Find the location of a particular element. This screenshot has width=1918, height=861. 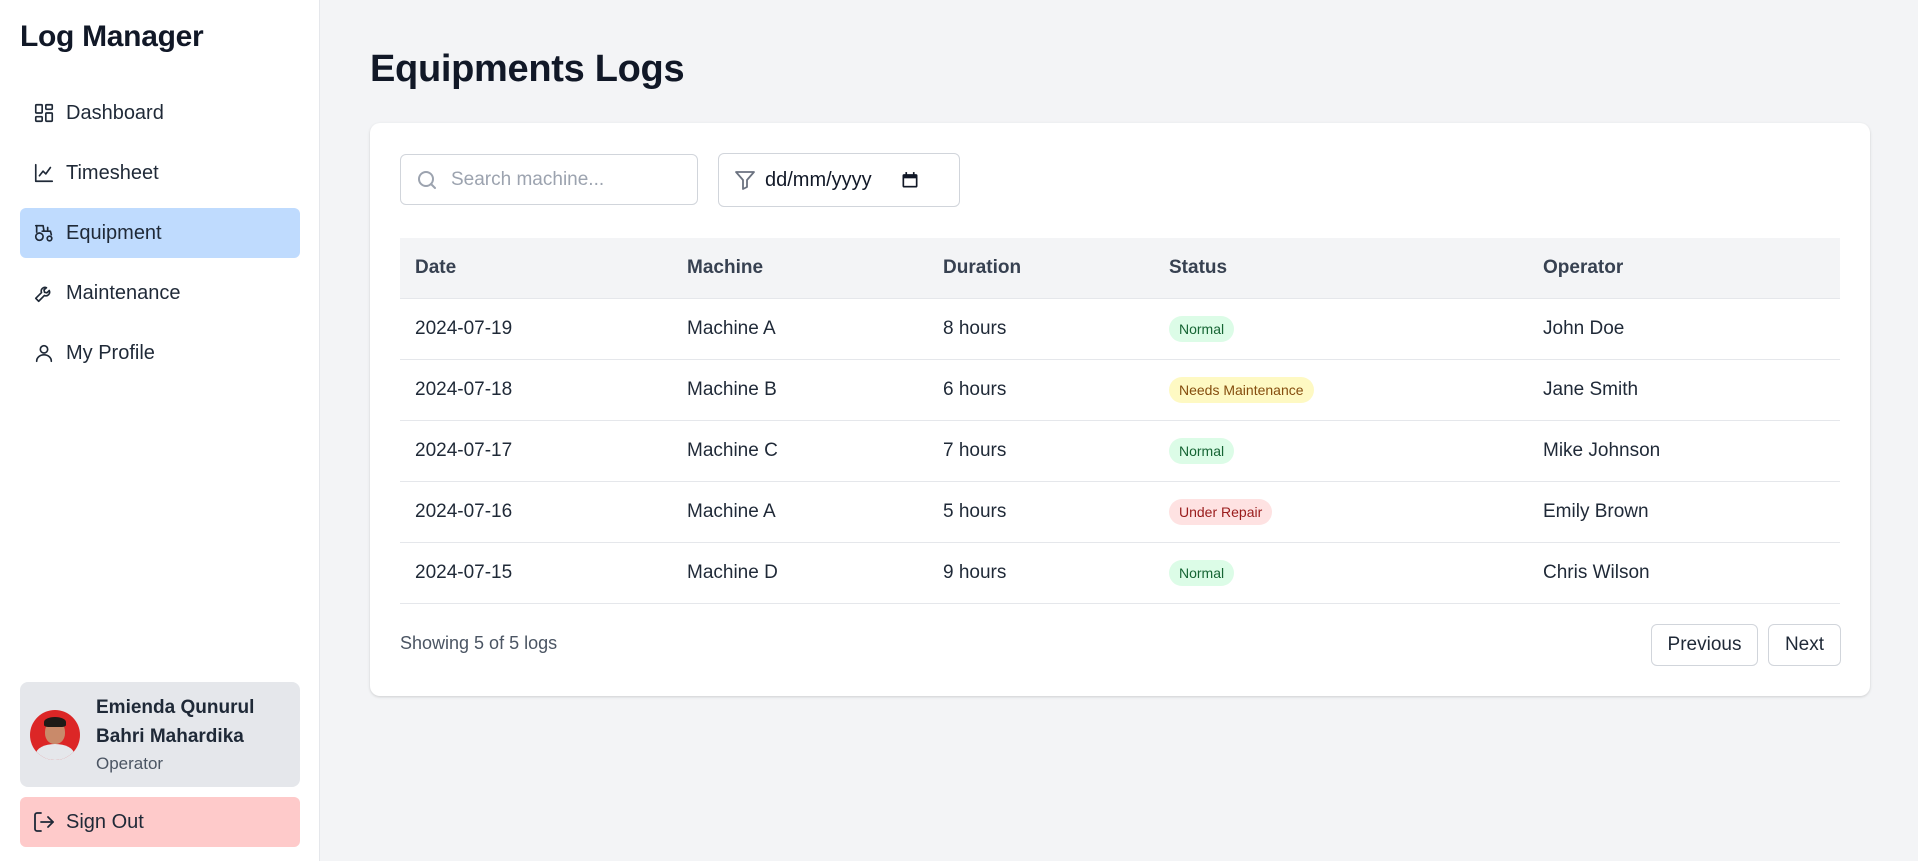

sidebar-item-maintenance: Maintenance is located at coordinates (160, 293).